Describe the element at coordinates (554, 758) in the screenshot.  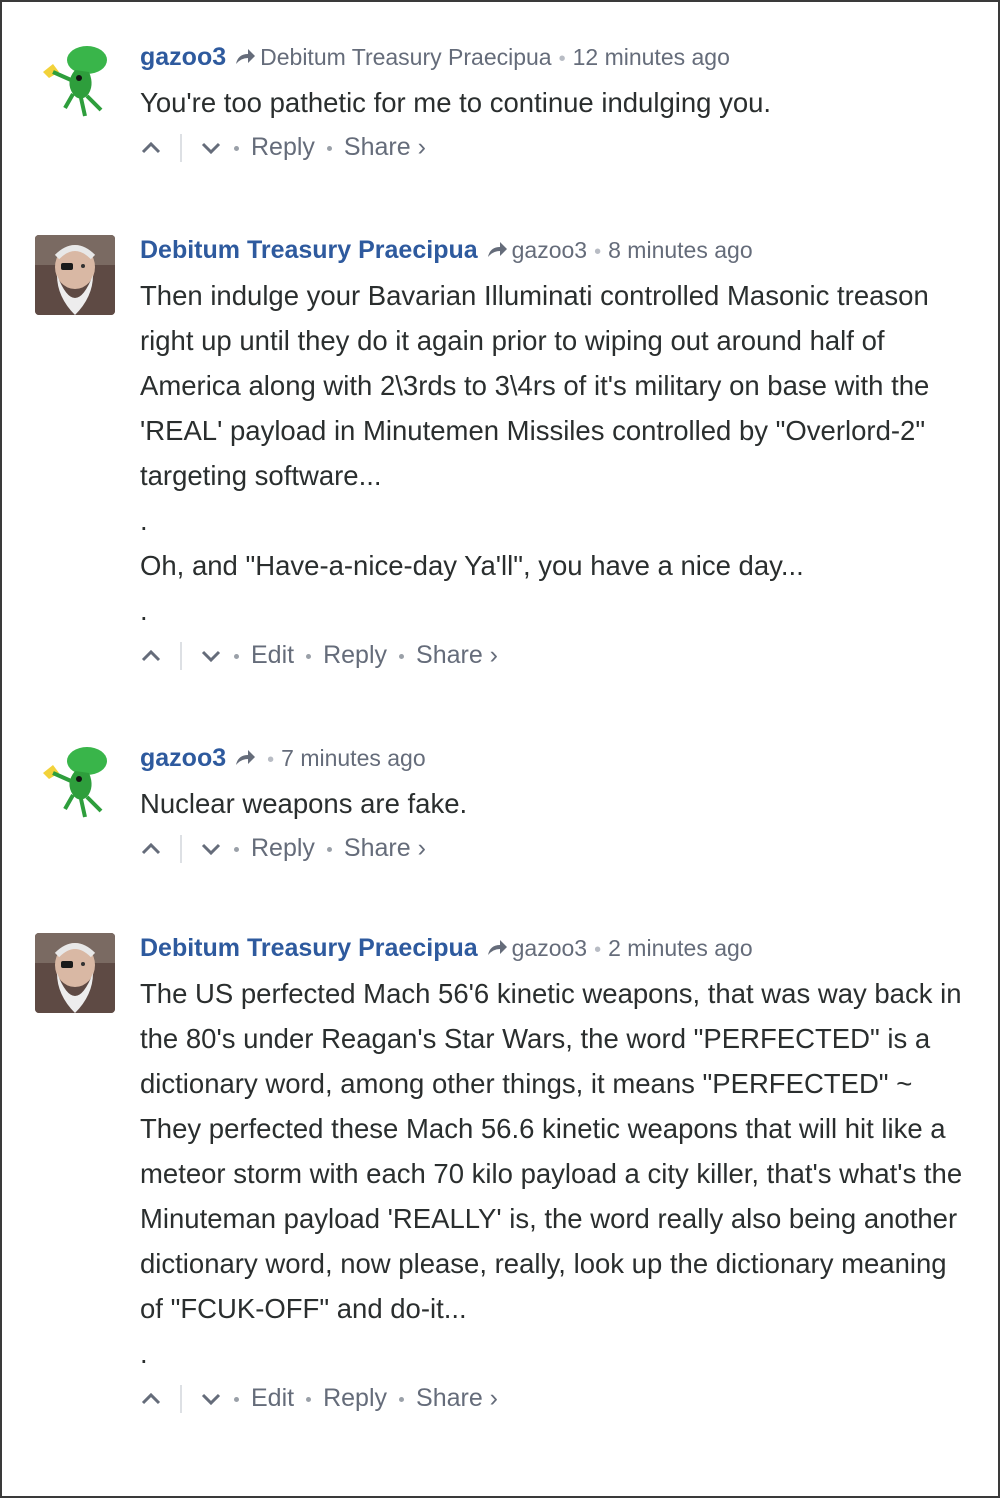
I see `comment-header: gazoo3 • 7 minutes ago` at that location.